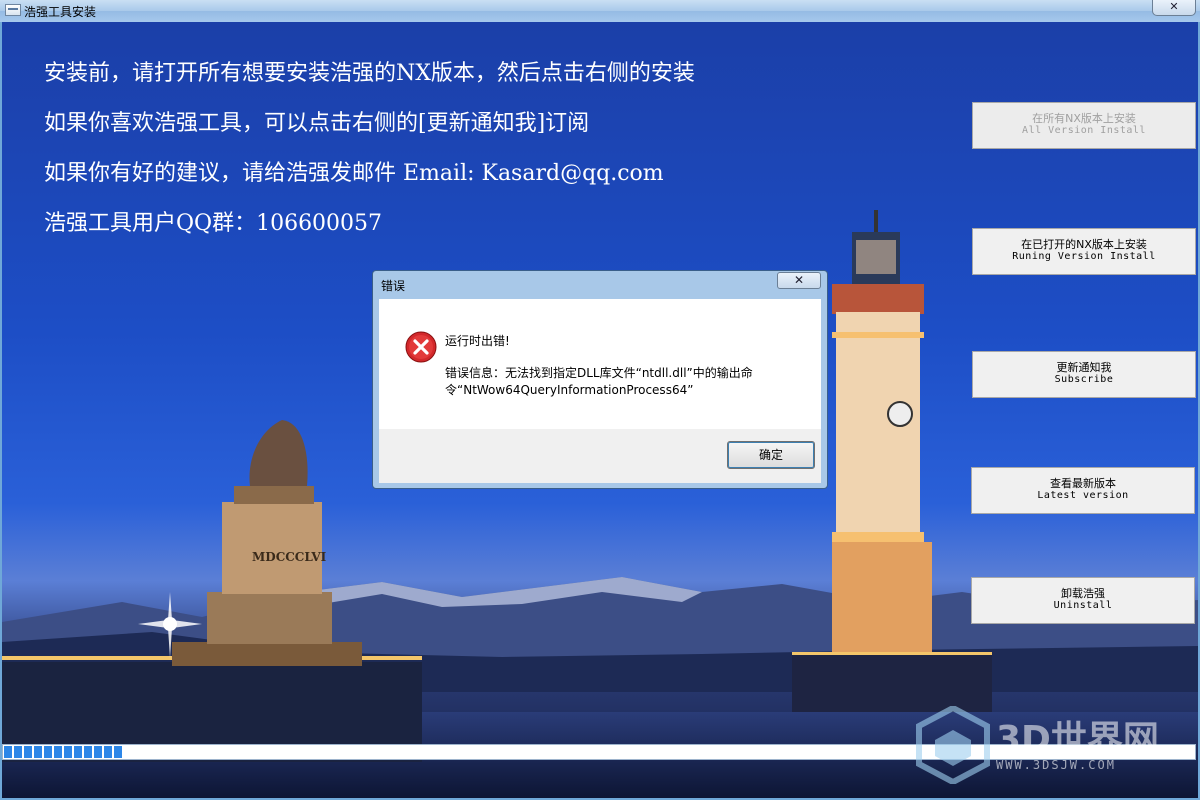 This screenshot has height=800, width=1200. What do you see at coordinates (1084, 256) in the screenshot?
I see `running-version-install-label-en: Runing Version Install` at bounding box center [1084, 256].